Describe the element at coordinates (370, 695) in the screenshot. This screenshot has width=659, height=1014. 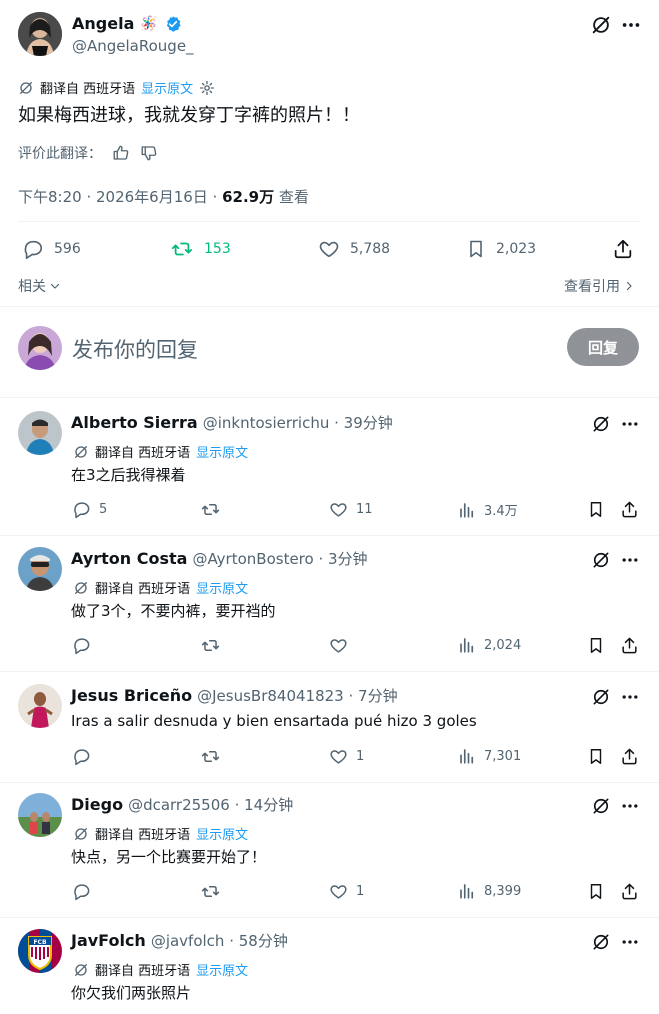
I see `reply-time: · 7分钟` at that location.